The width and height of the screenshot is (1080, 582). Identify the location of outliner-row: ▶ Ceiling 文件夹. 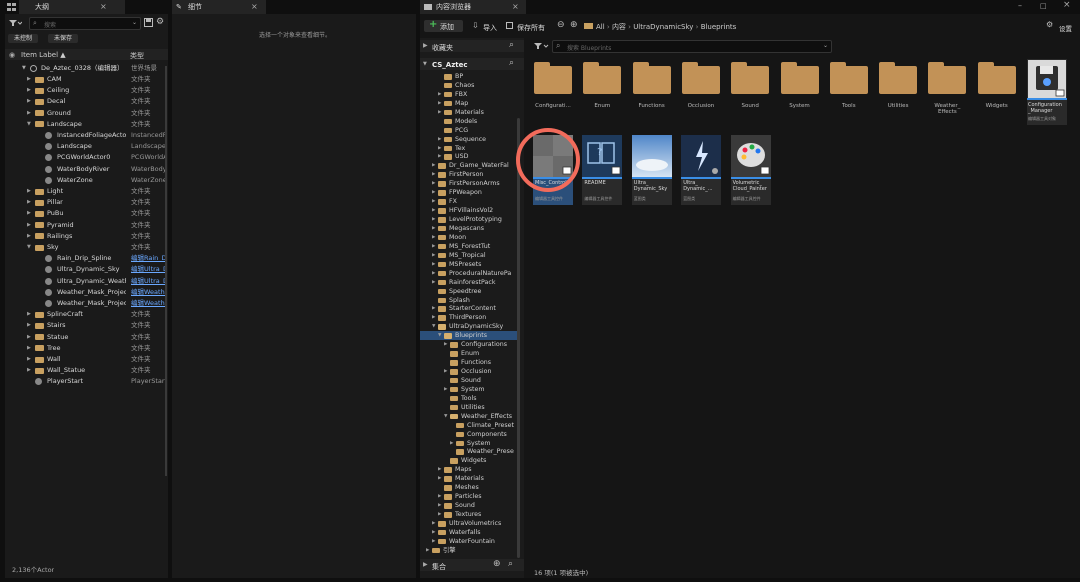
(85, 90).